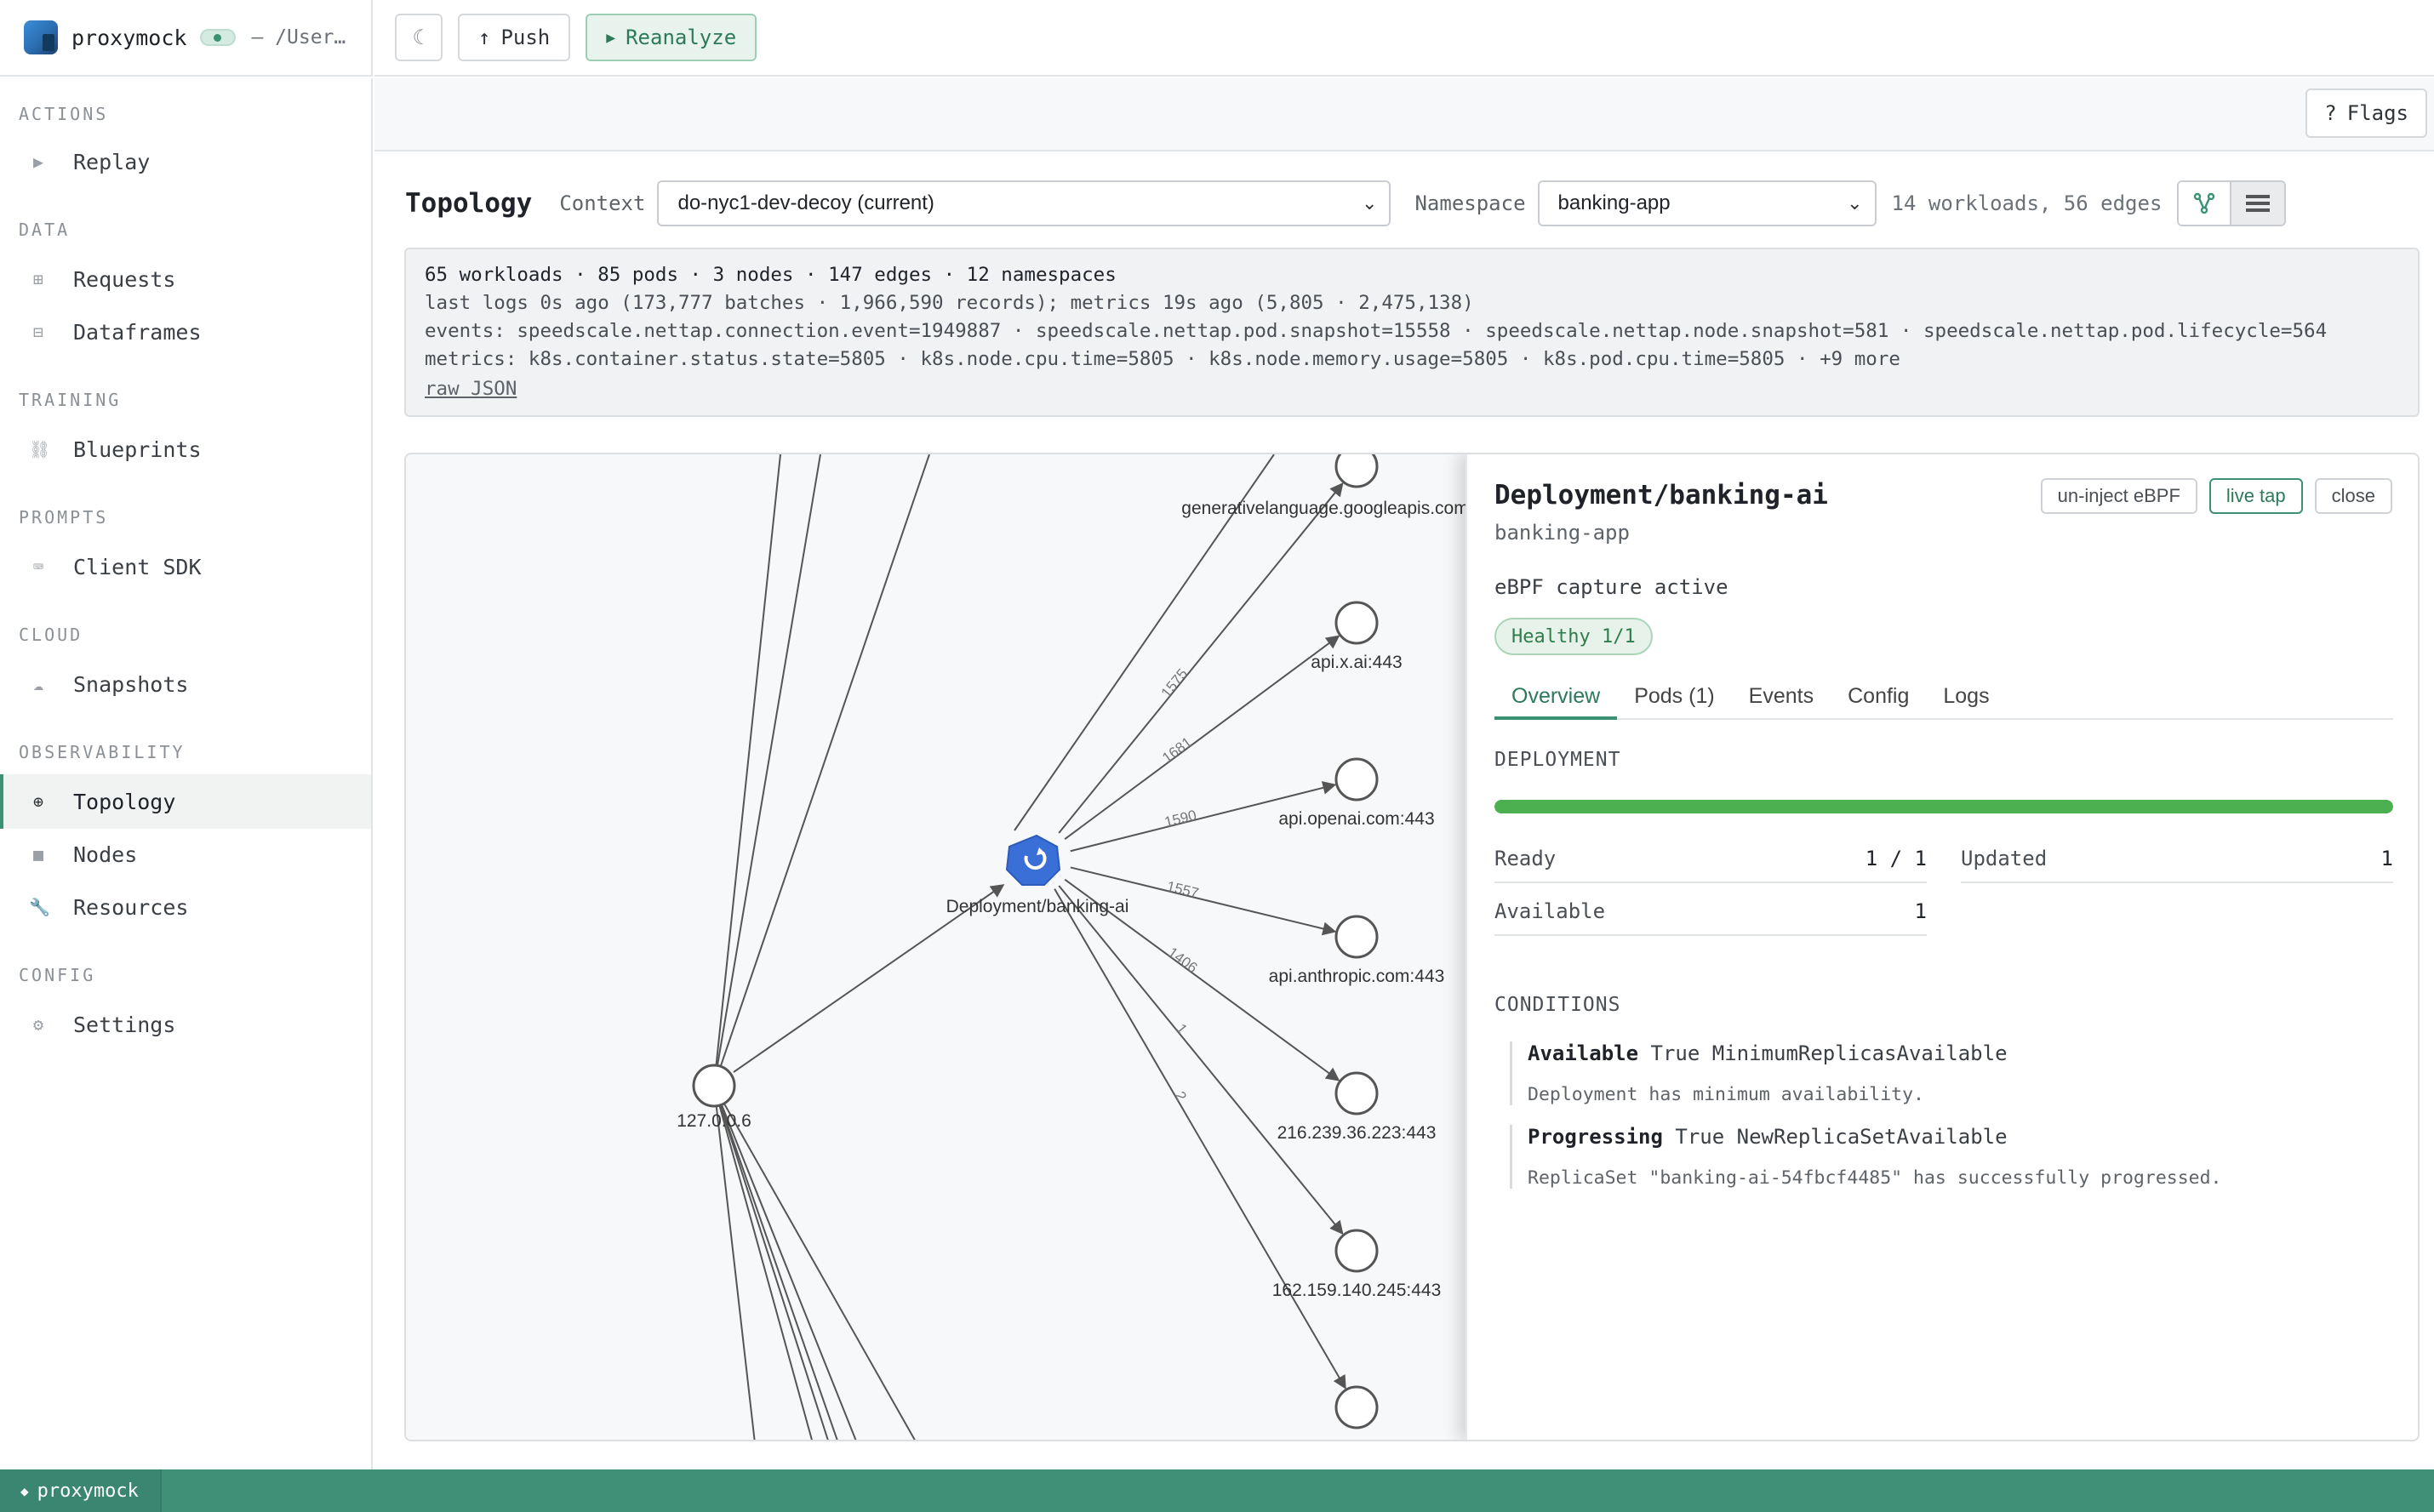  Describe the element at coordinates (185, 279) in the screenshot. I see `sidebar-item-requests: ⊞ Requests` at that location.